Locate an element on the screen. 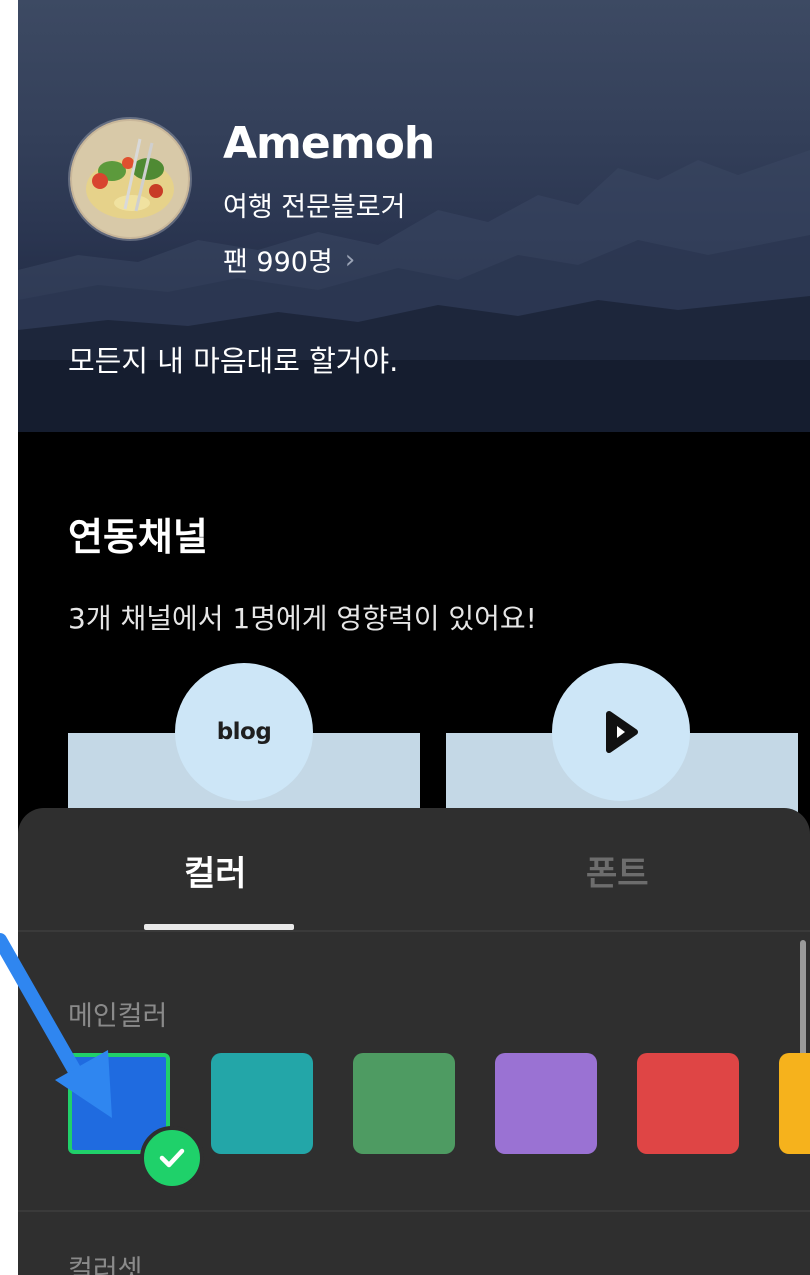  active-tab-indicator is located at coordinates (219, 927).